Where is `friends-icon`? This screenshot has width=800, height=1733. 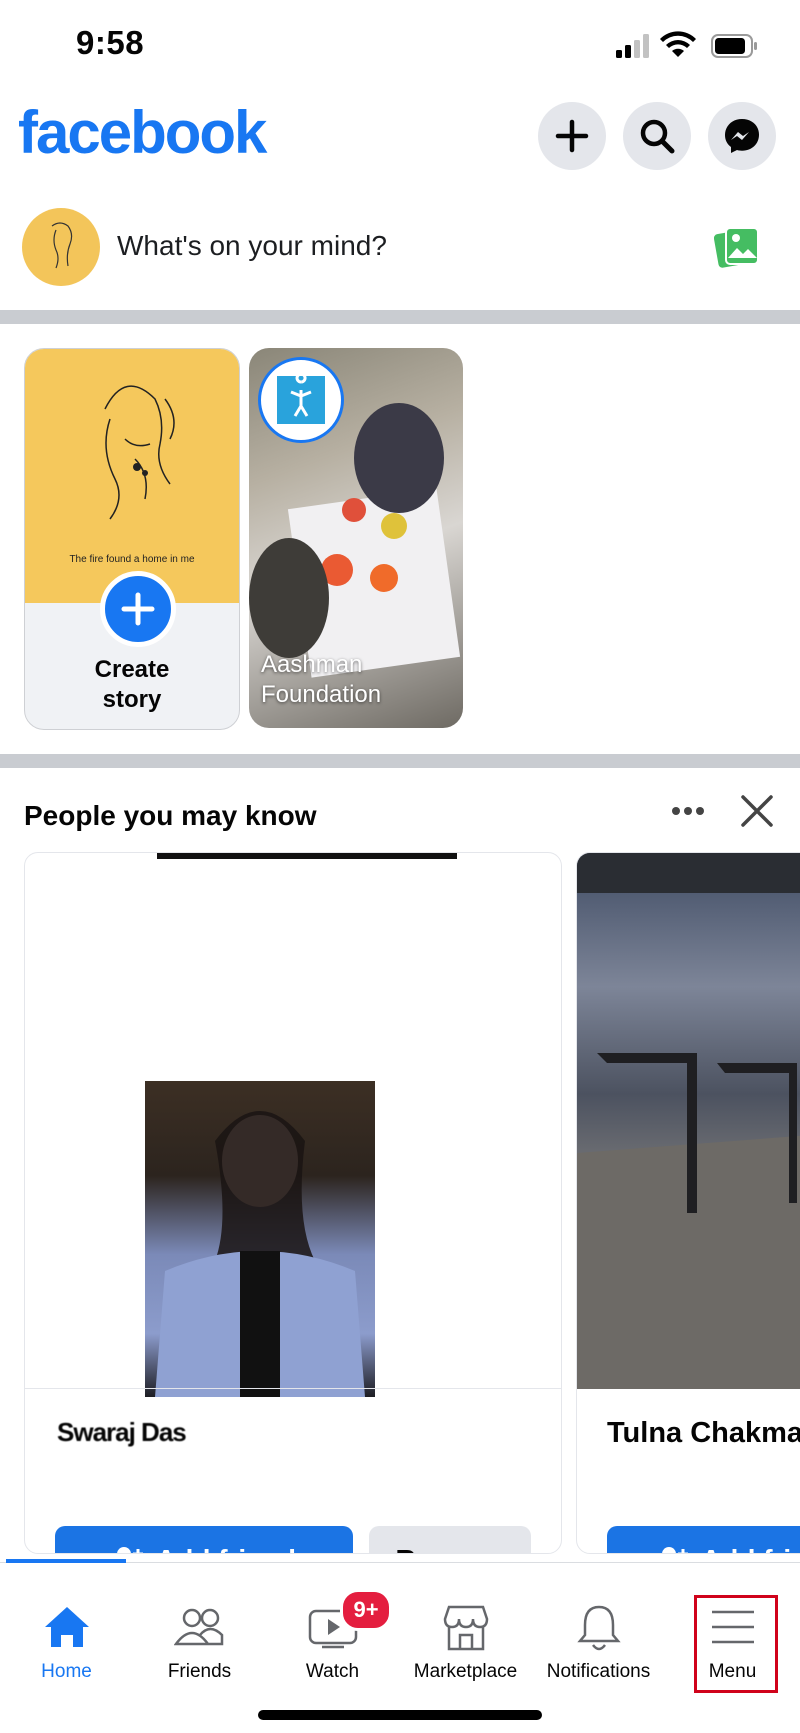
friends-icon is located at coordinates (200, 1627).